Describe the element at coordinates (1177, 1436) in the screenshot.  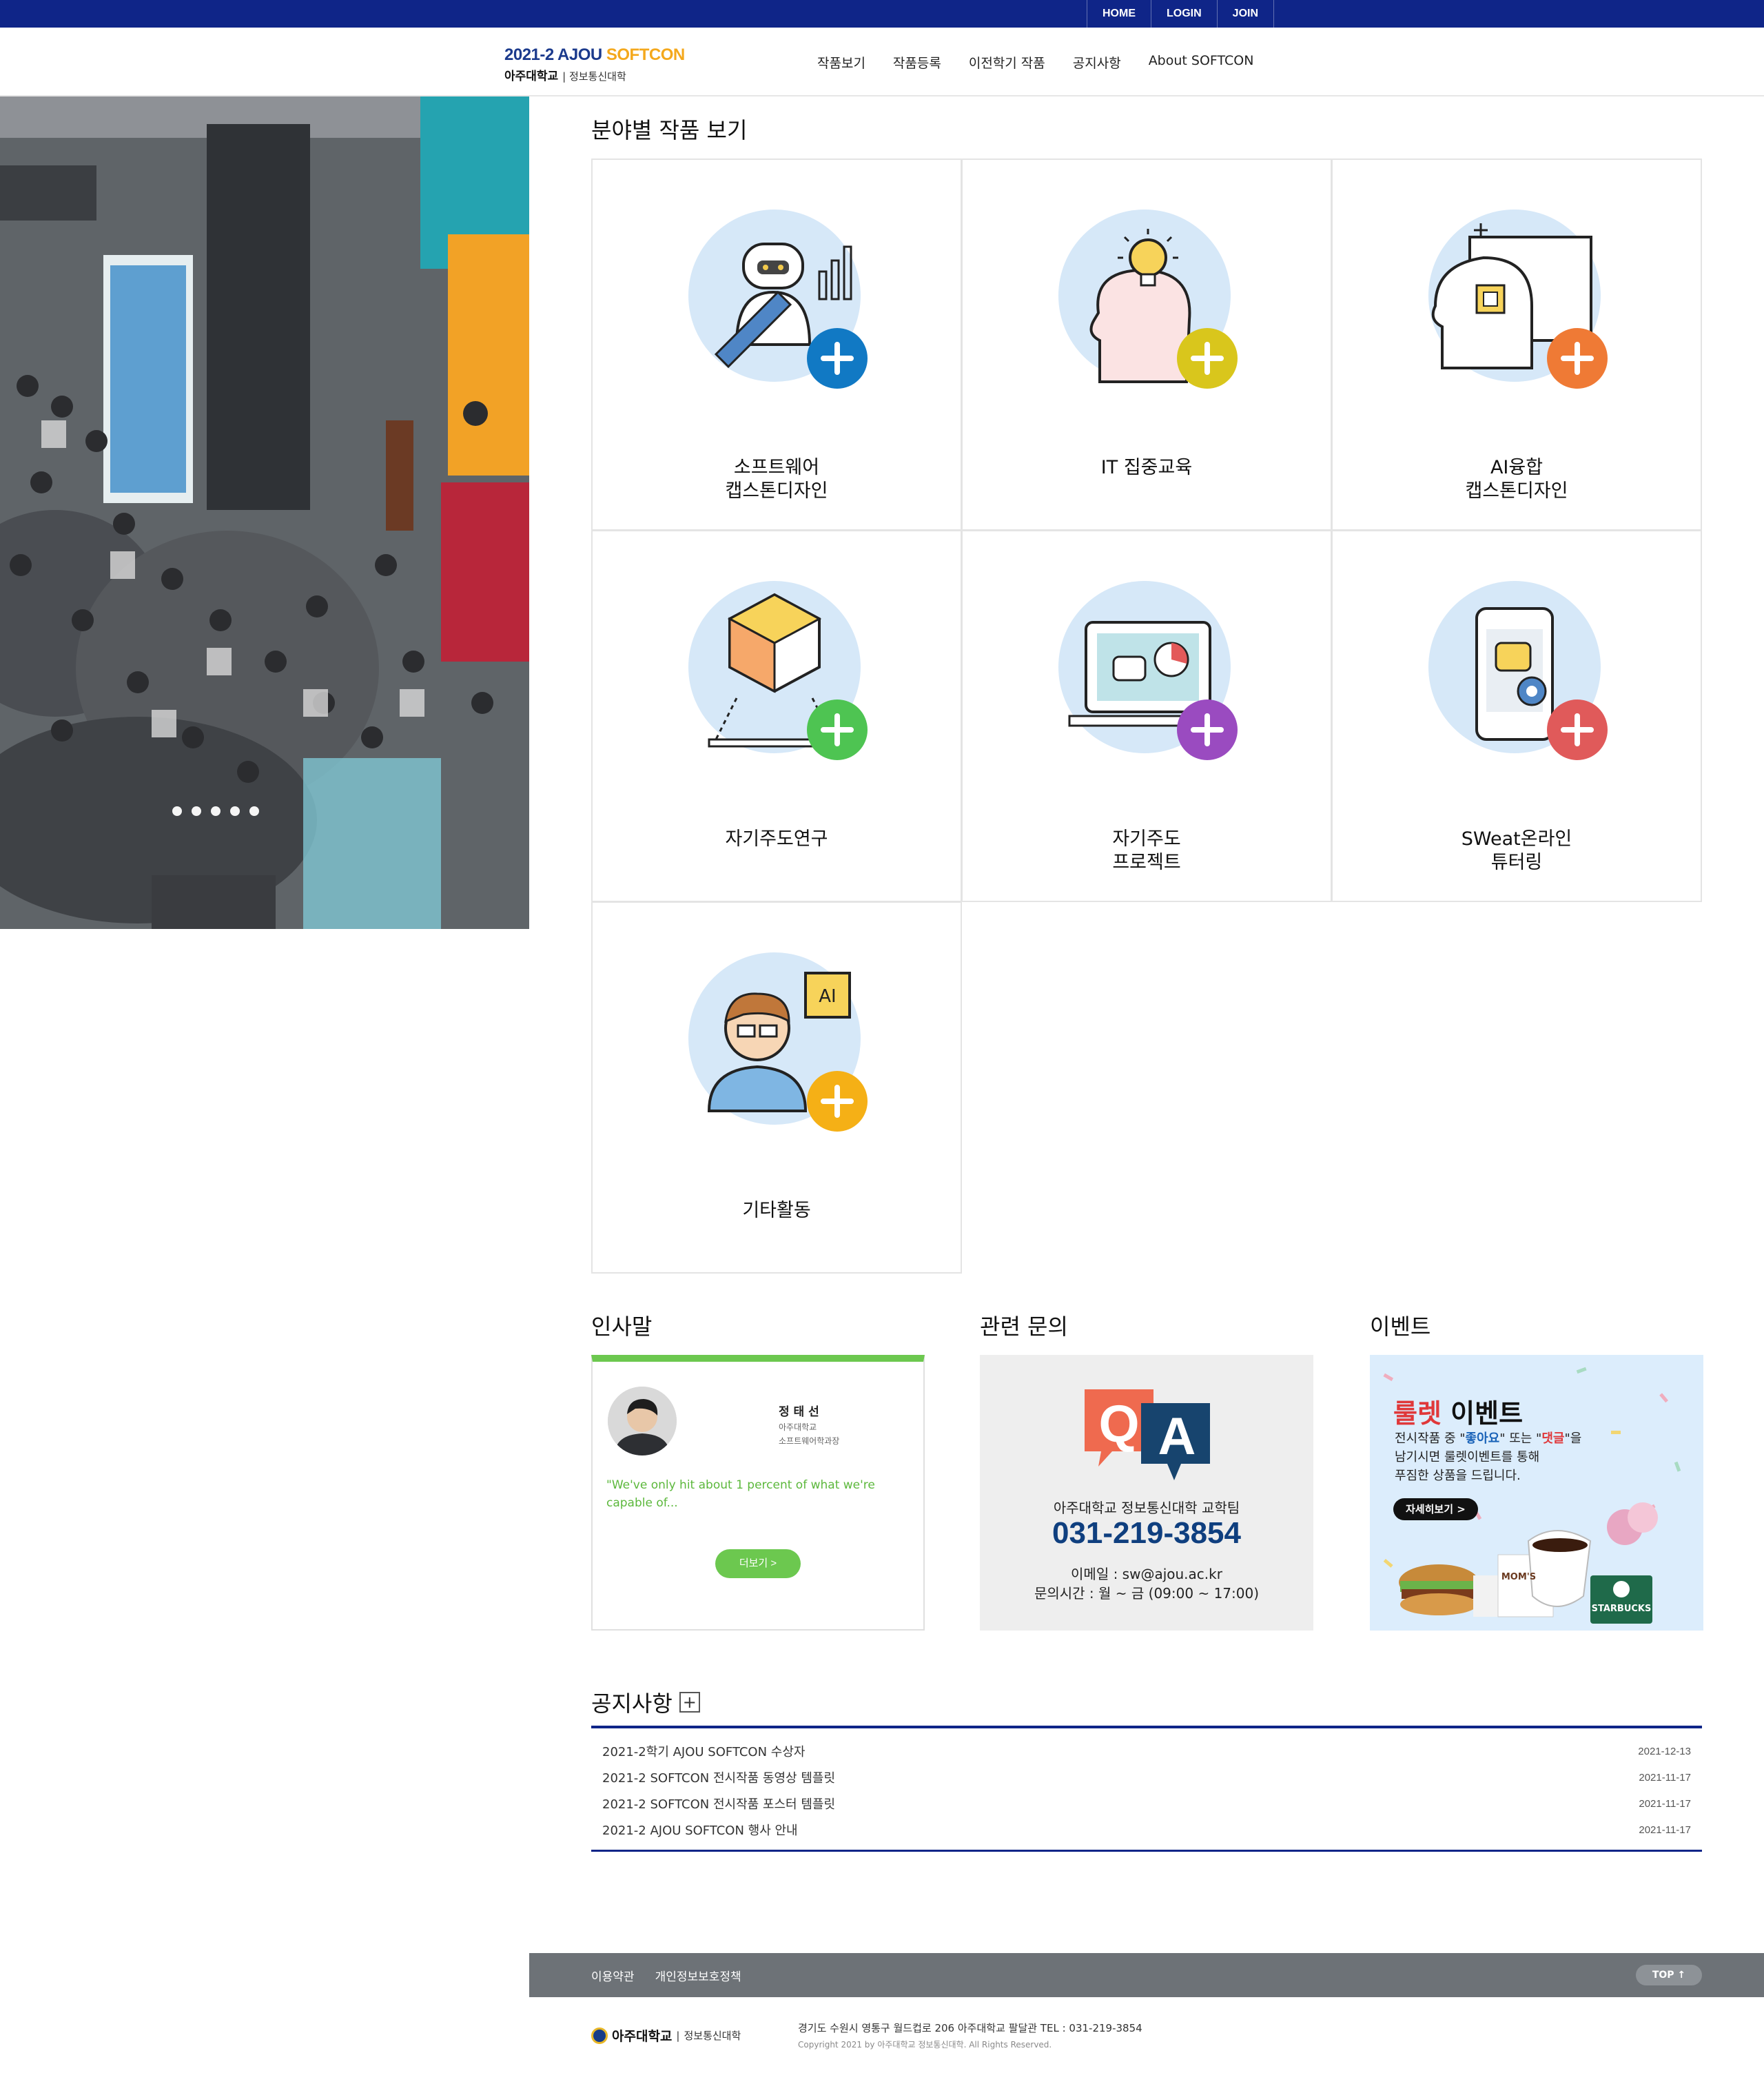
I see `svg-text: A` at that location.